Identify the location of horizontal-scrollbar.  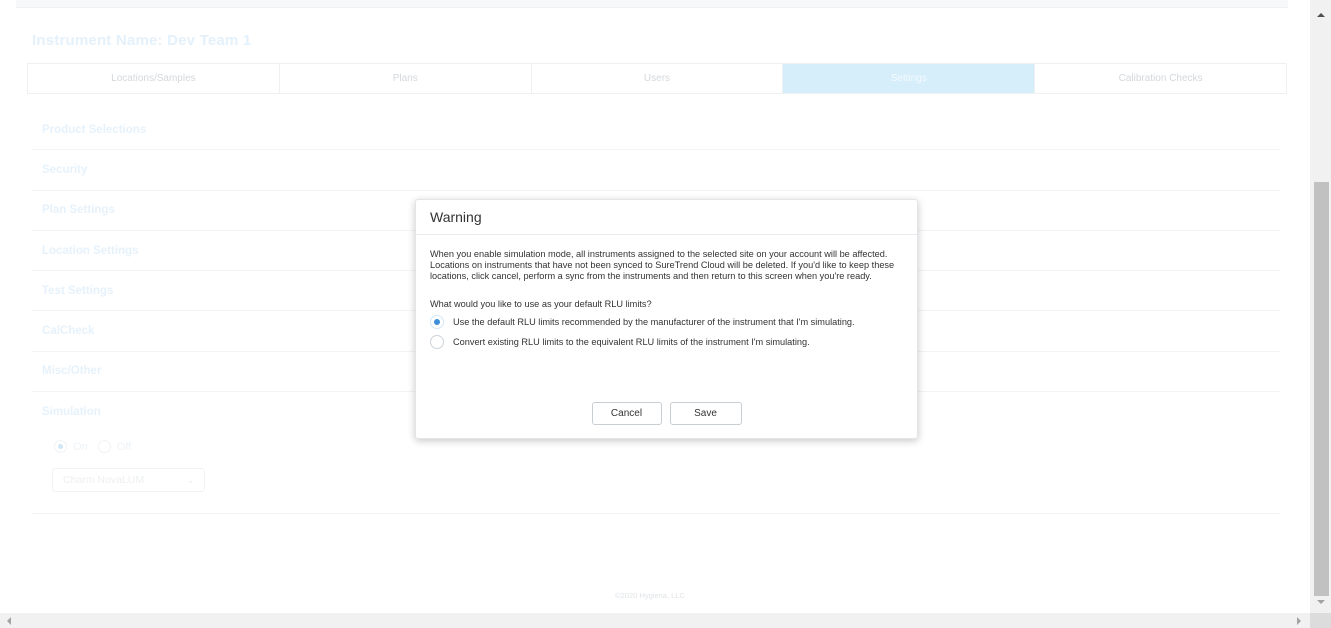
(655, 620).